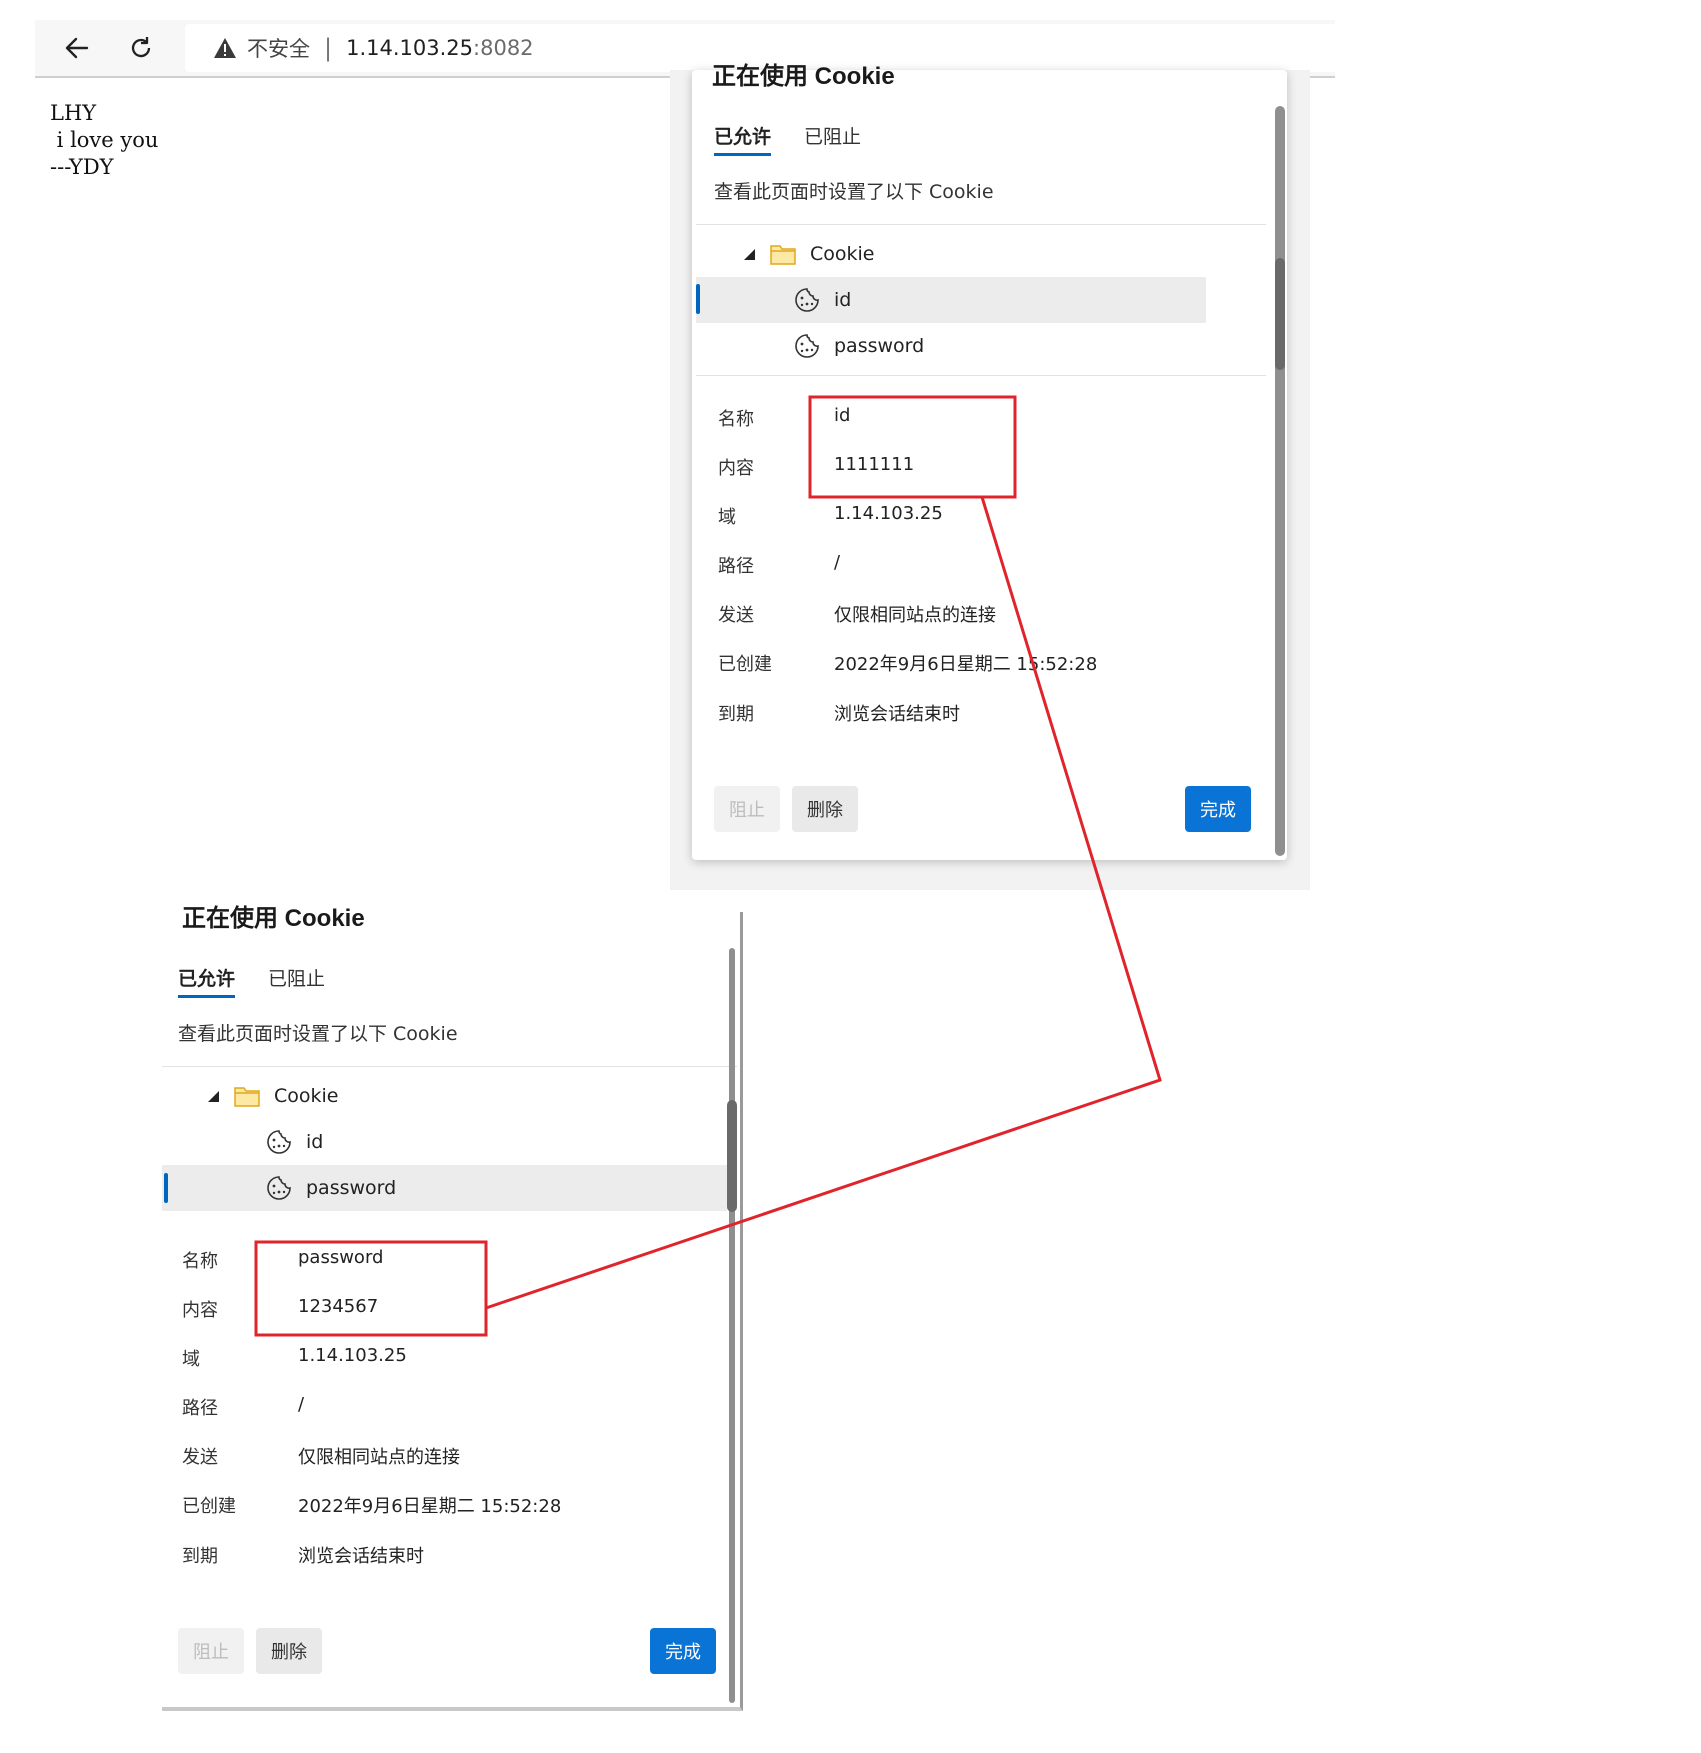 Image resolution: width=1701 pixels, height=1753 pixels. What do you see at coordinates (338, 1306) in the screenshot?
I see `content-value: 1234567` at bounding box center [338, 1306].